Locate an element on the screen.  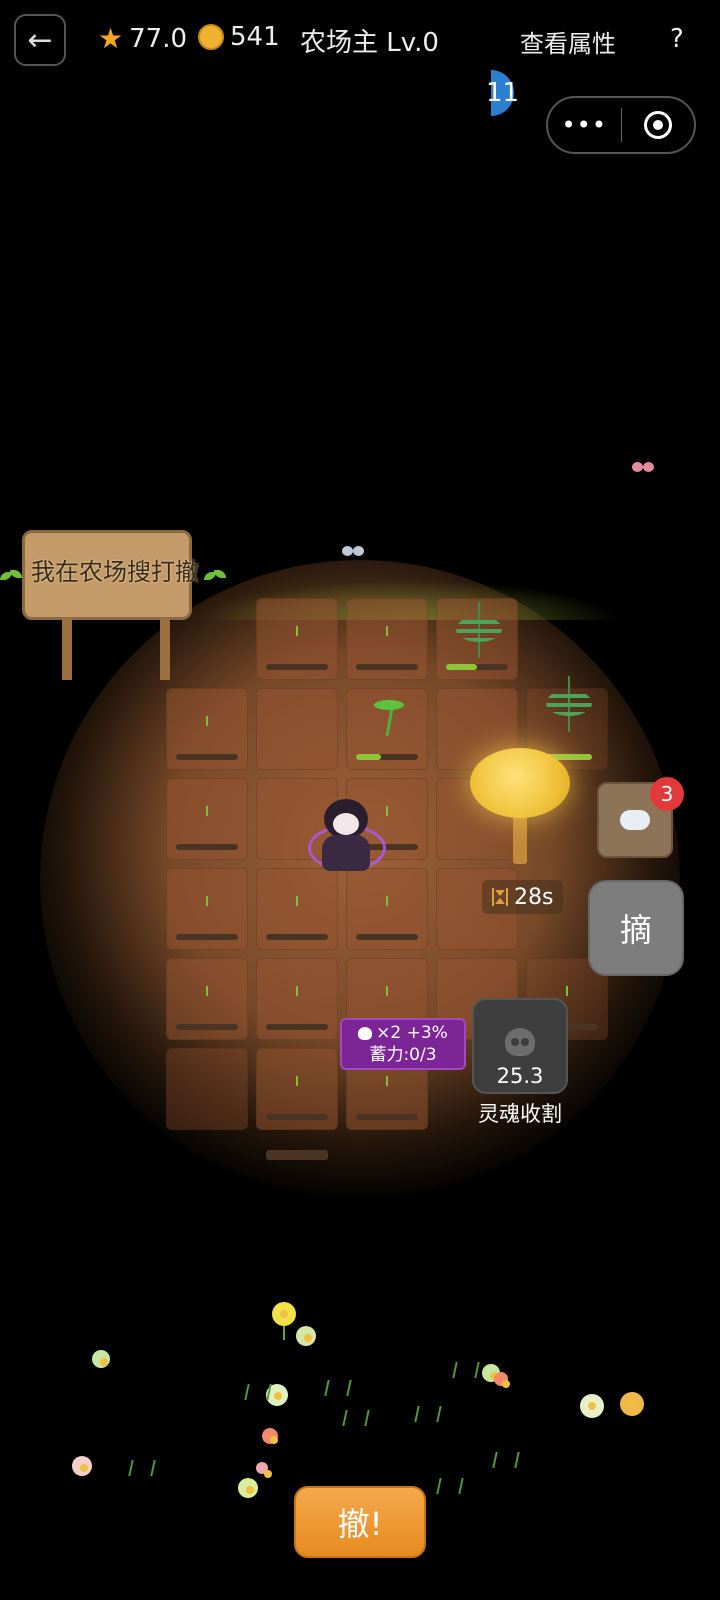
buff-charge: 蓄力:0/3 is located at coordinates (403, 1055).